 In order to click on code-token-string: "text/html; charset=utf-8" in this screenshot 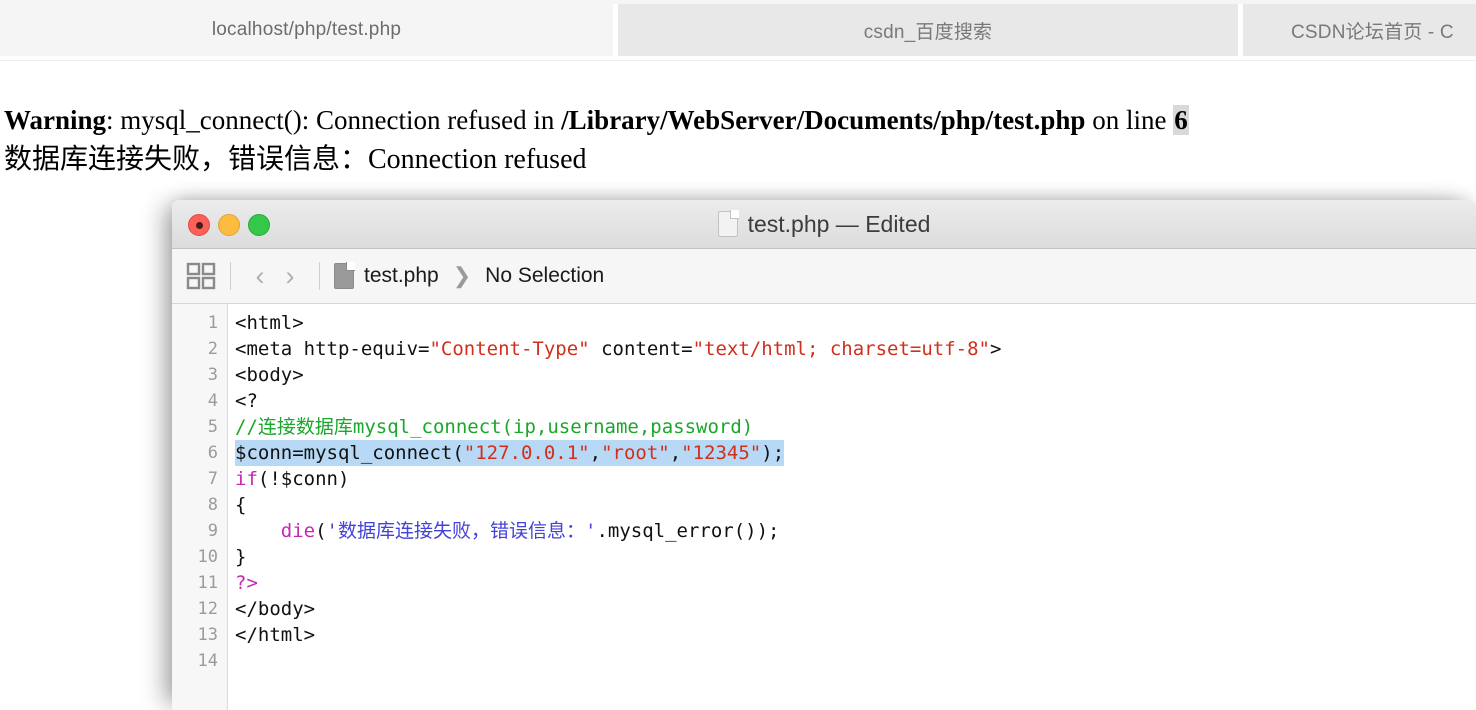, I will do `click(841, 349)`.